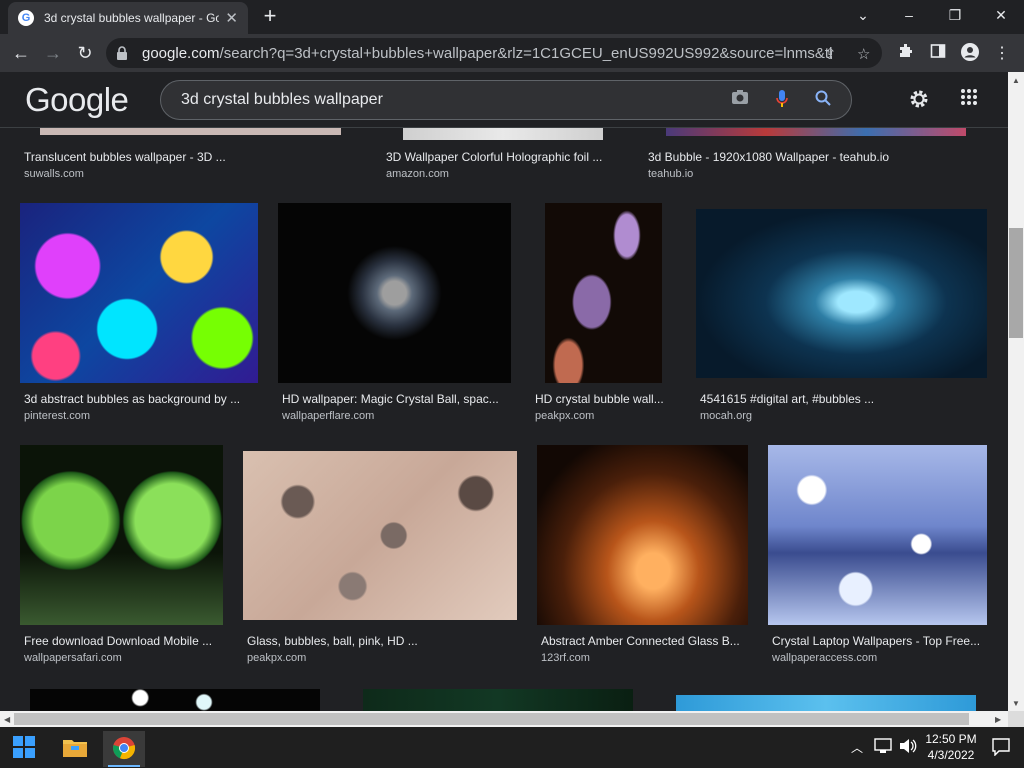  What do you see at coordinates (77, 100) in the screenshot?
I see `google-logo: Google` at bounding box center [77, 100].